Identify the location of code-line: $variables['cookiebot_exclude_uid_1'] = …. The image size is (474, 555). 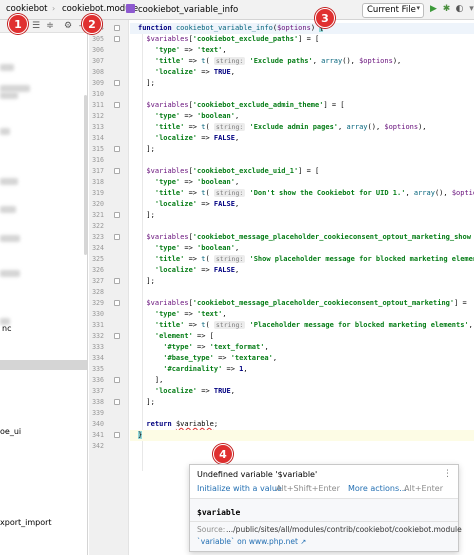
(302, 171).